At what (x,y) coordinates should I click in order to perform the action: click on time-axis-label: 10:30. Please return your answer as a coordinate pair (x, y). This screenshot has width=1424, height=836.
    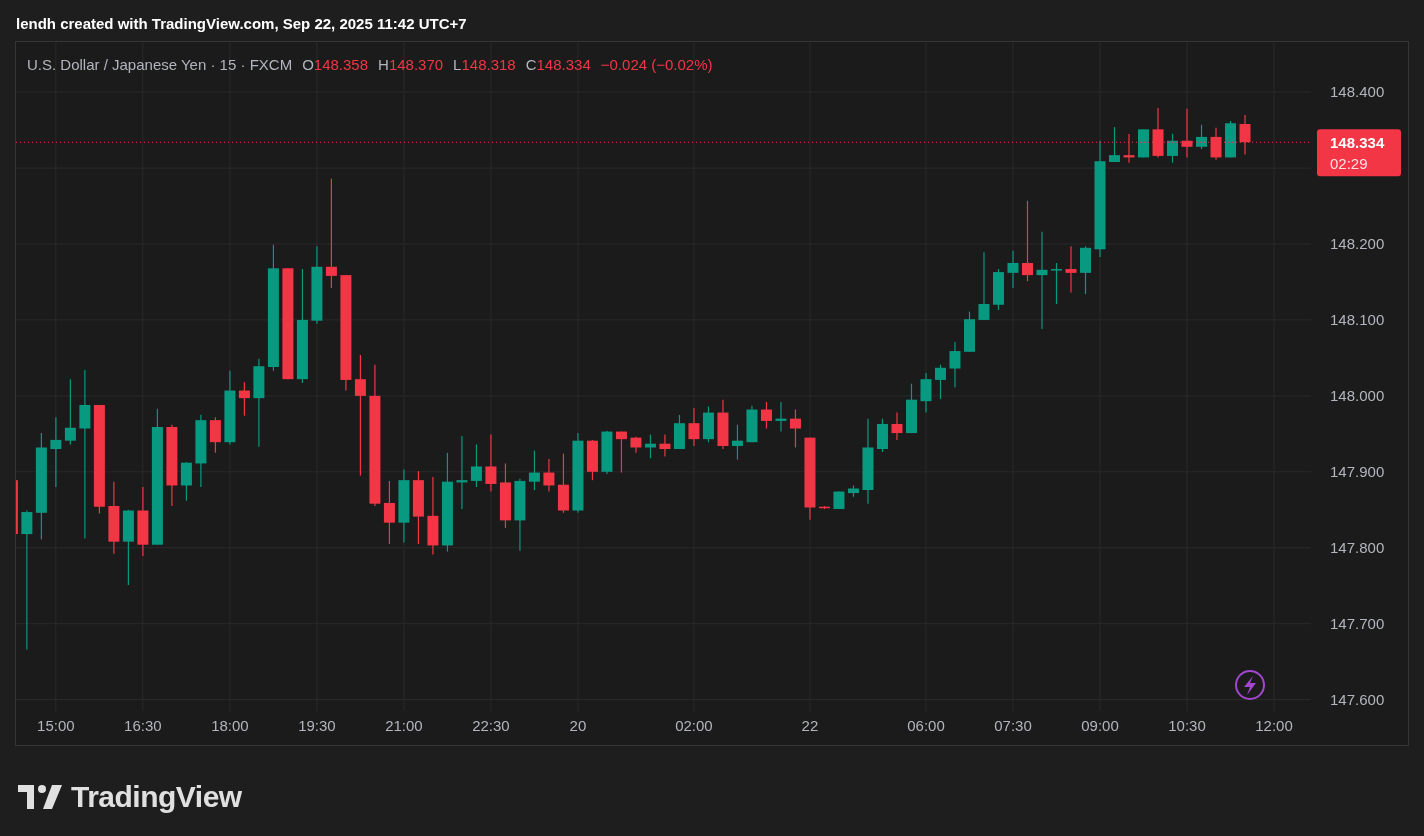
    Looking at the image, I should click on (1187, 725).